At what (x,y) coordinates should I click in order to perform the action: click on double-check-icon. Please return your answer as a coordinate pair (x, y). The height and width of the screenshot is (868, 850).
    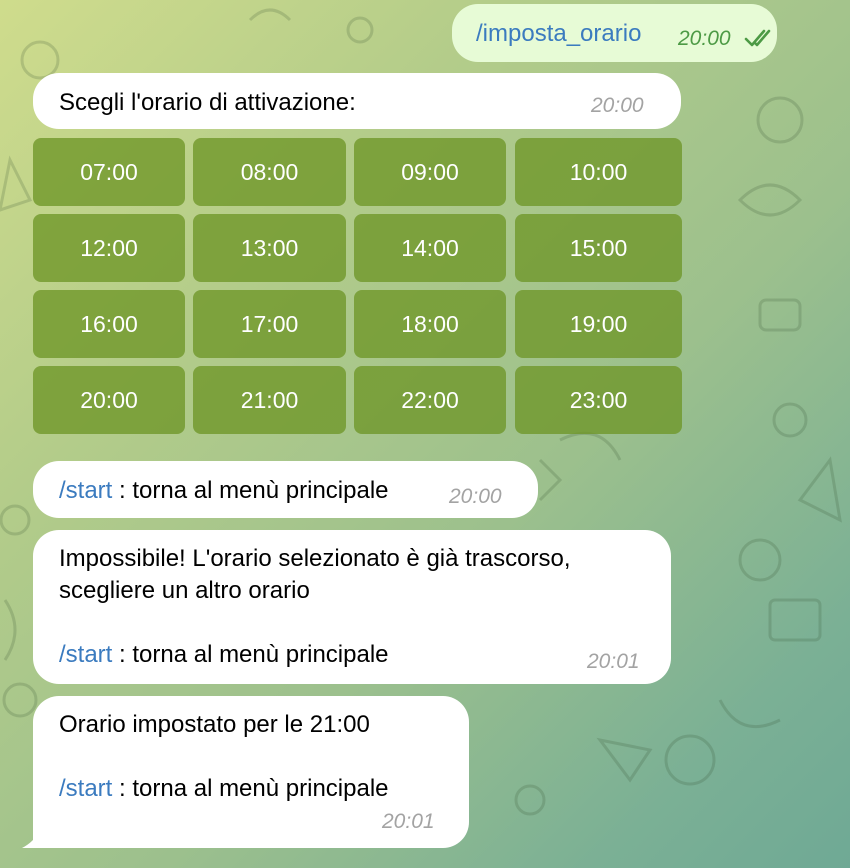
    Looking at the image, I should click on (757, 38).